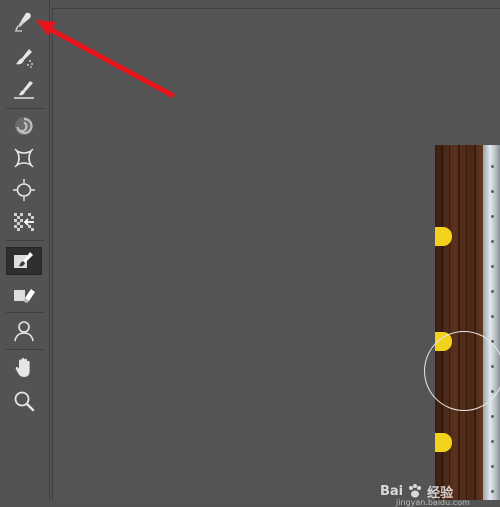 The image size is (500, 507). Describe the element at coordinates (491, 322) in the screenshot. I see `metal-pole` at that location.